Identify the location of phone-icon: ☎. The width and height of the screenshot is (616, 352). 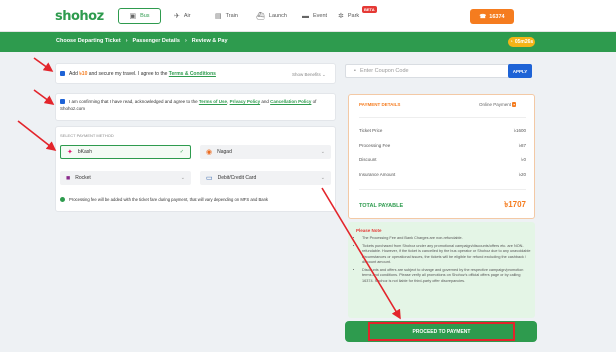
(483, 16).